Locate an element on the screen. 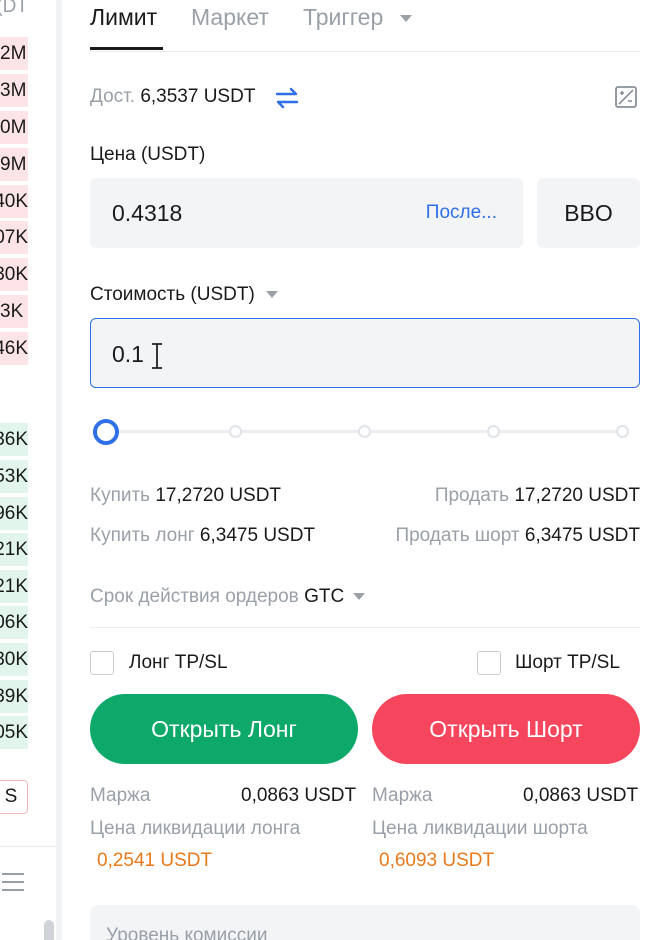 The width and height of the screenshot is (657, 940). sell-label: Продать is located at coordinates (472, 495).